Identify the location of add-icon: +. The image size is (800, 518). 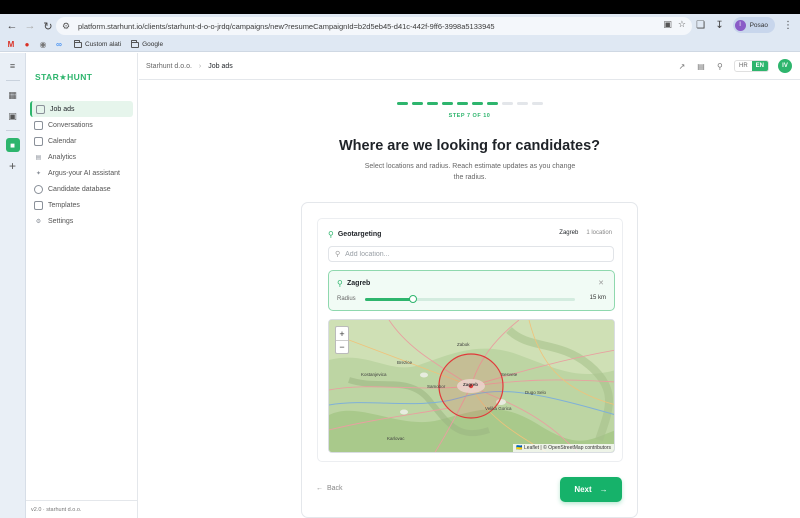
(13, 166).